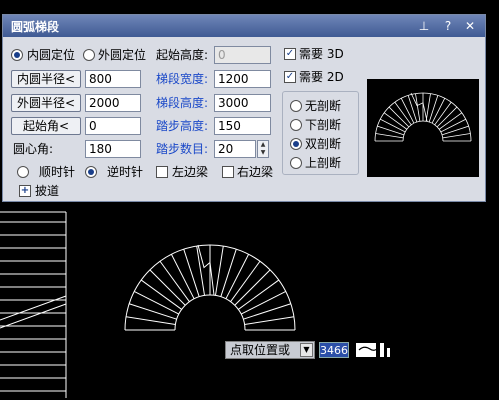 This screenshot has height=400, width=499. I want to click on start-angle-button: 起始角<, so click(46, 126).